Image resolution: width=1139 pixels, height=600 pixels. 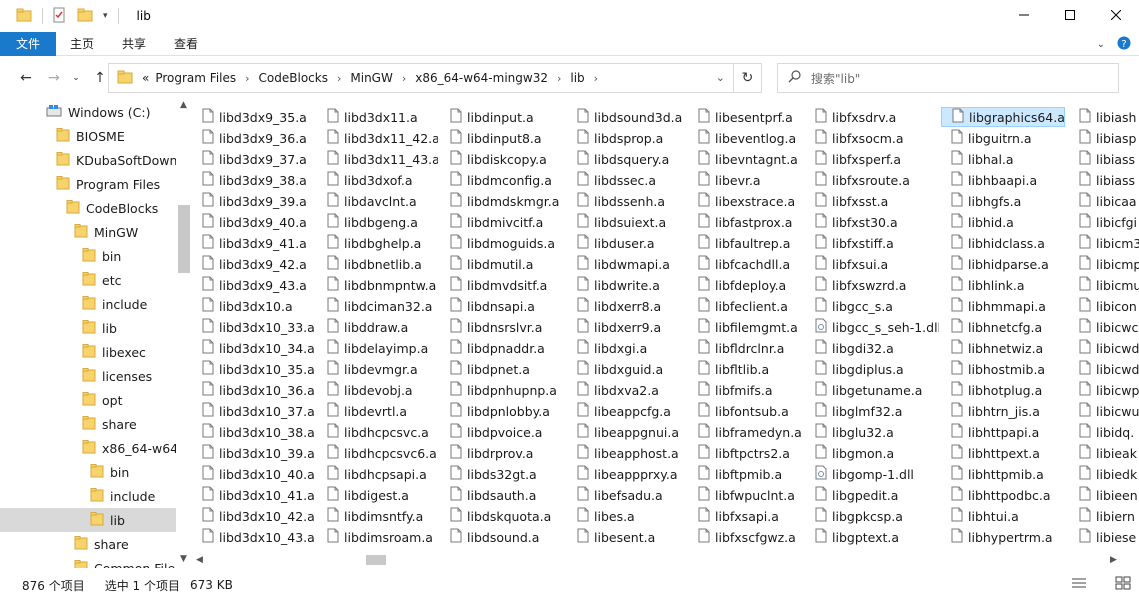 I want to click on file-item: libfxst30.a, so click(x=872, y=222).